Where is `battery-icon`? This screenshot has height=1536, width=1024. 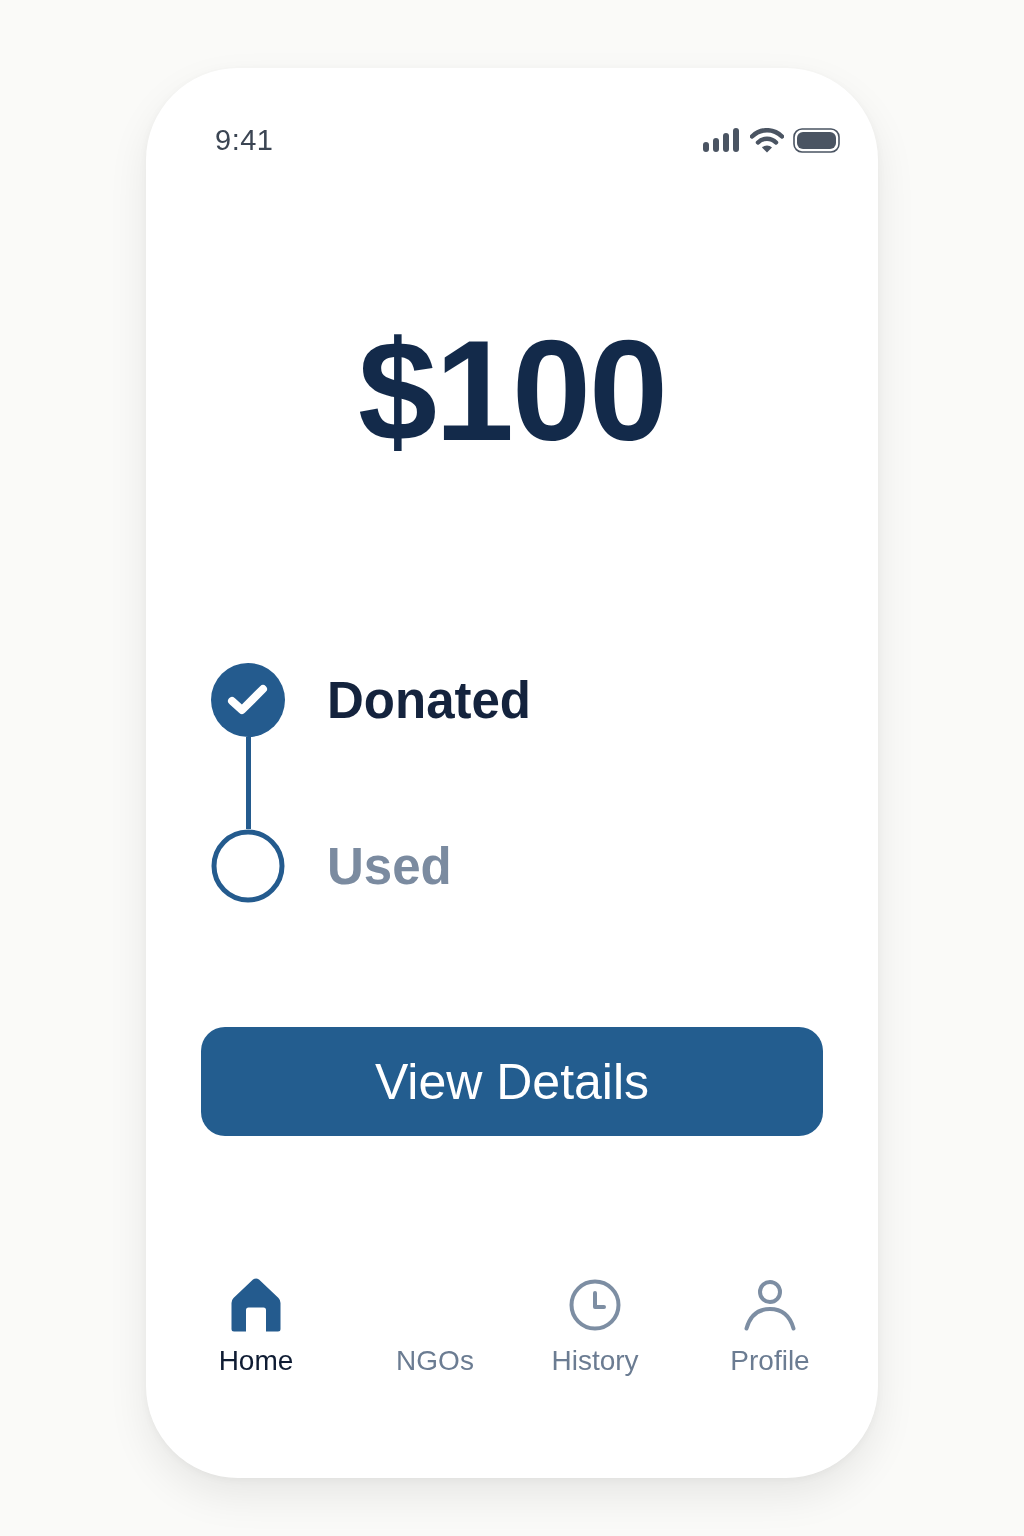 battery-icon is located at coordinates (816, 140).